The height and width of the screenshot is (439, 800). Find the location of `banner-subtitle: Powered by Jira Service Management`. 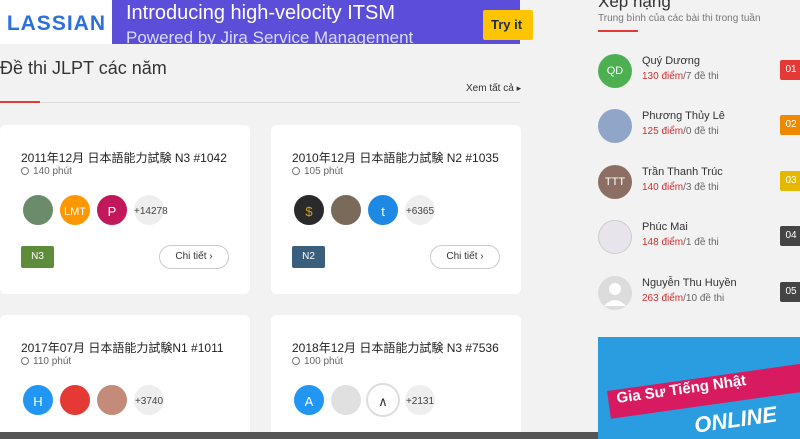

banner-subtitle: Powered by Jira Service Management is located at coordinates (270, 36).